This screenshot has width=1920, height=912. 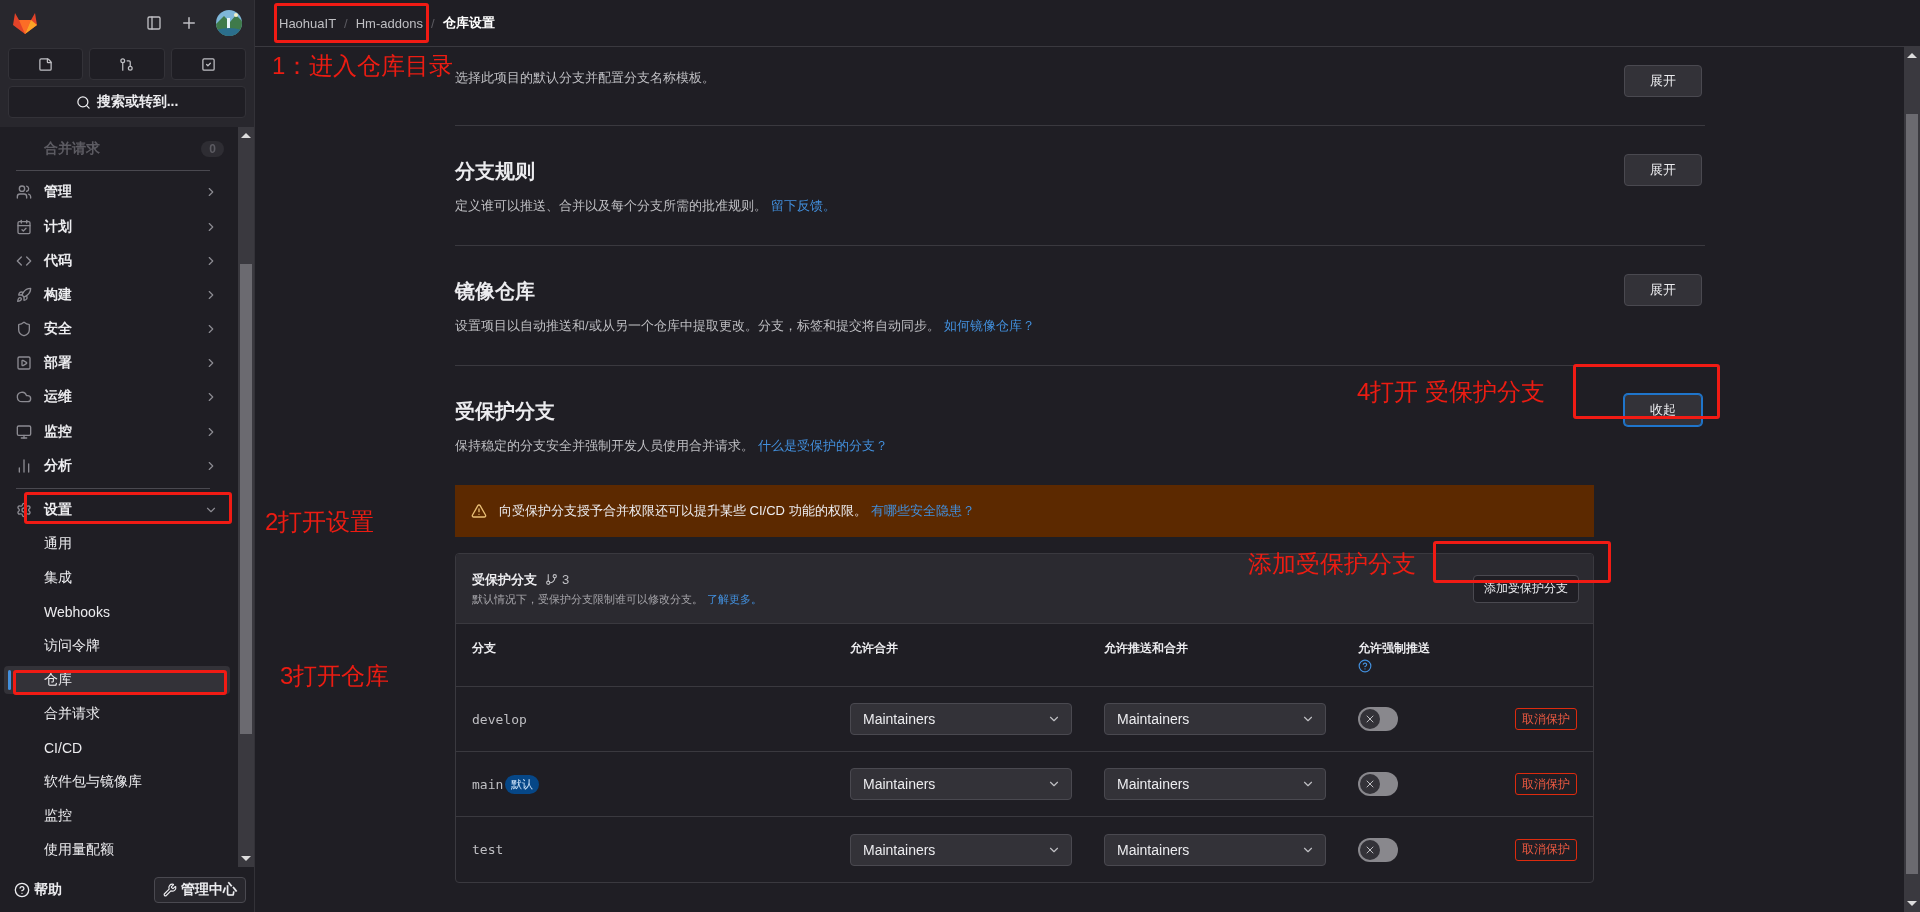 What do you see at coordinates (24, 465) in the screenshot?
I see `bar-chart-icon` at bounding box center [24, 465].